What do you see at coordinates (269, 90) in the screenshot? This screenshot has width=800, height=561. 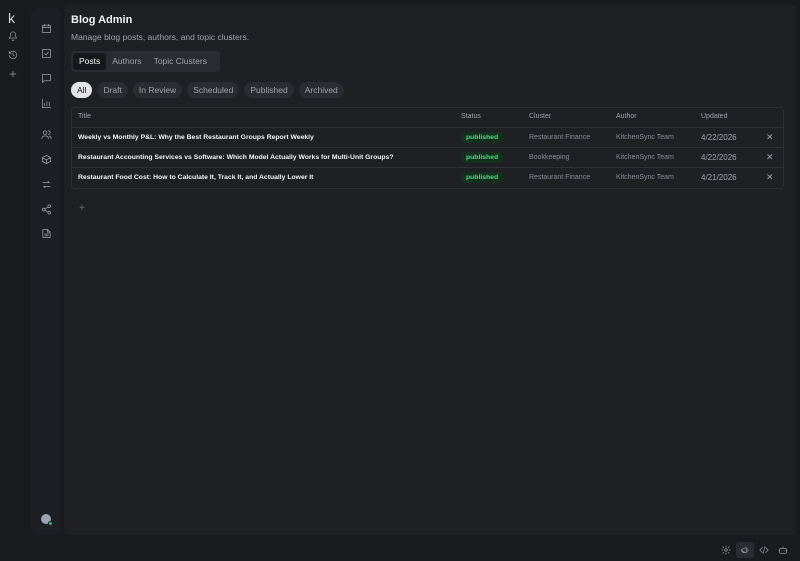 I see `filter-published: Published` at bounding box center [269, 90].